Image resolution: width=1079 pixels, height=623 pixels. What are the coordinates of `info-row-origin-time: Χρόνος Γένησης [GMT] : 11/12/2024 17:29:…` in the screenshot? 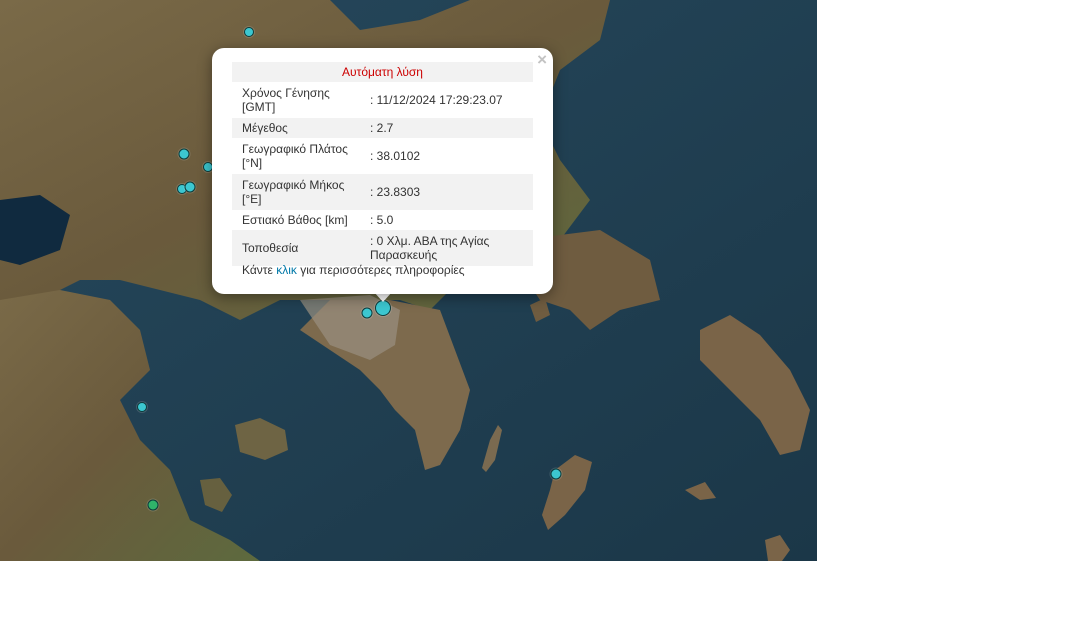 It's located at (382, 100).